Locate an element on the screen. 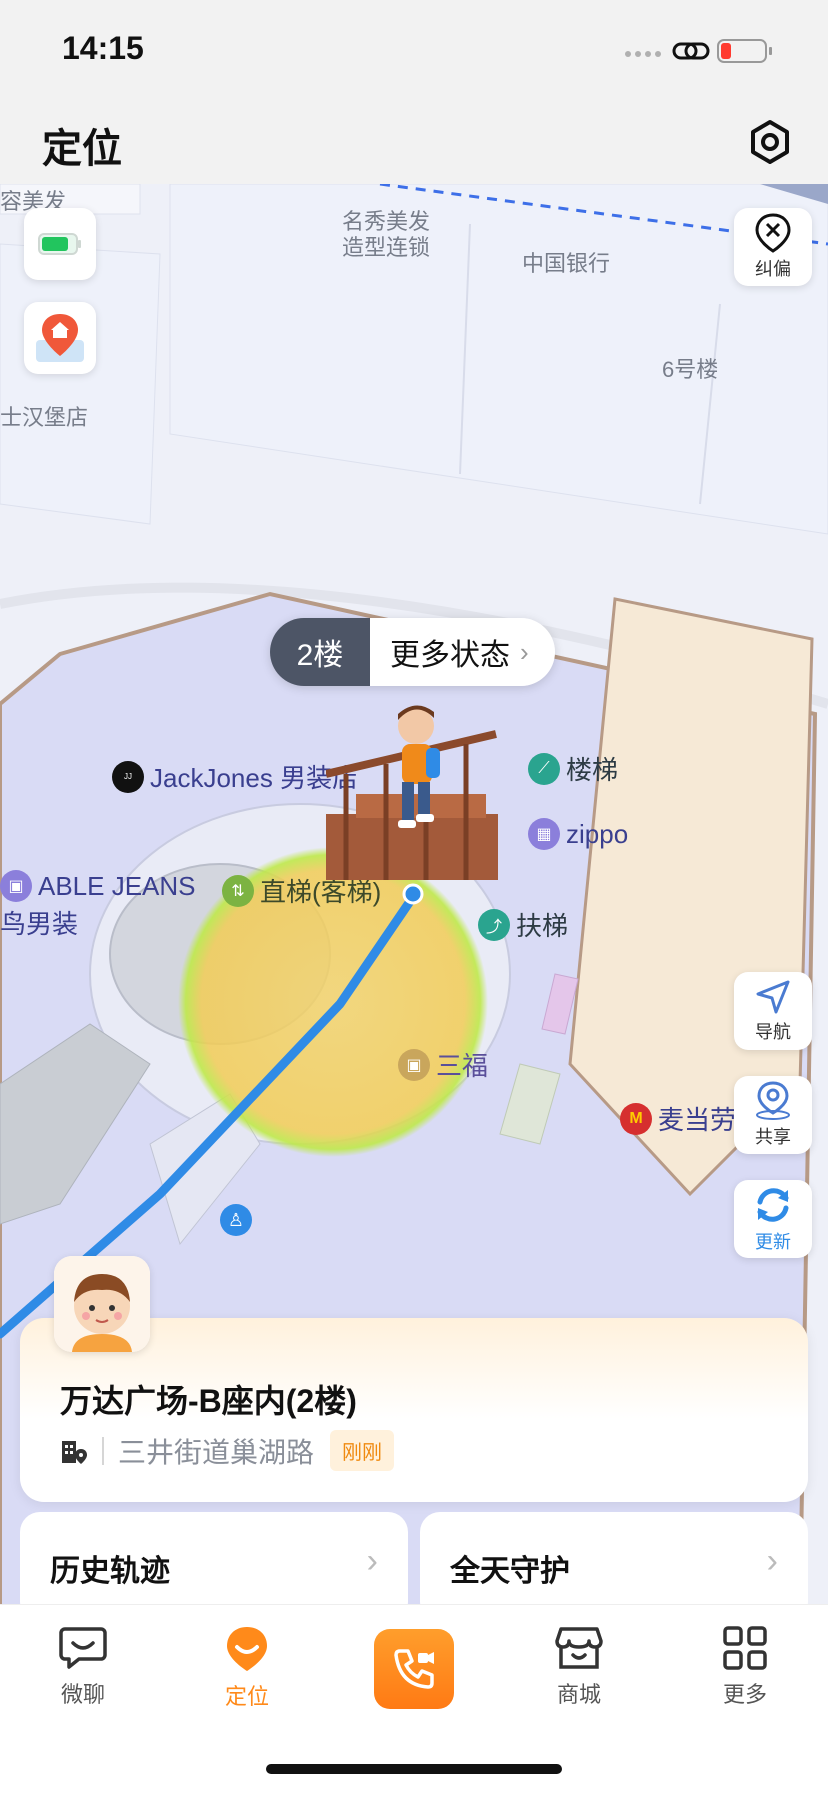 Image resolution: width=828 pixels, height=1793 pixels. phone-video-icon is located at coordinates (414, 1669).